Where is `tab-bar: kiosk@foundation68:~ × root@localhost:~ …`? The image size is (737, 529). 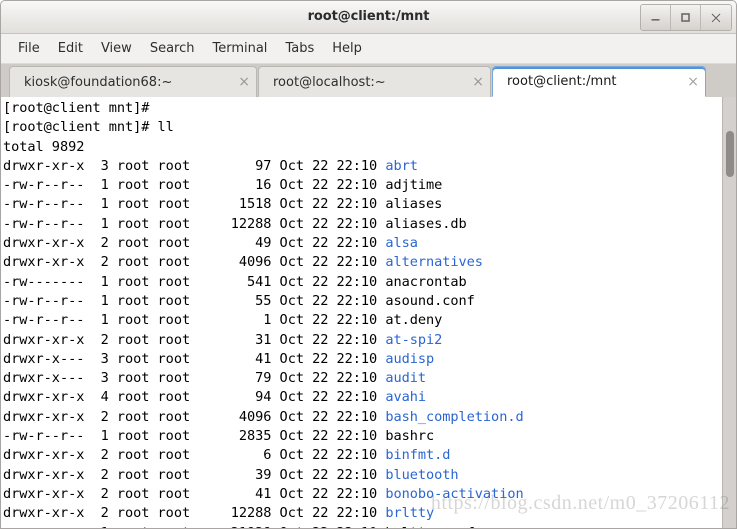 tab-bar: kiosk@foundation68:~ × root@localhost:~ … is located at coordinates (368, 80).